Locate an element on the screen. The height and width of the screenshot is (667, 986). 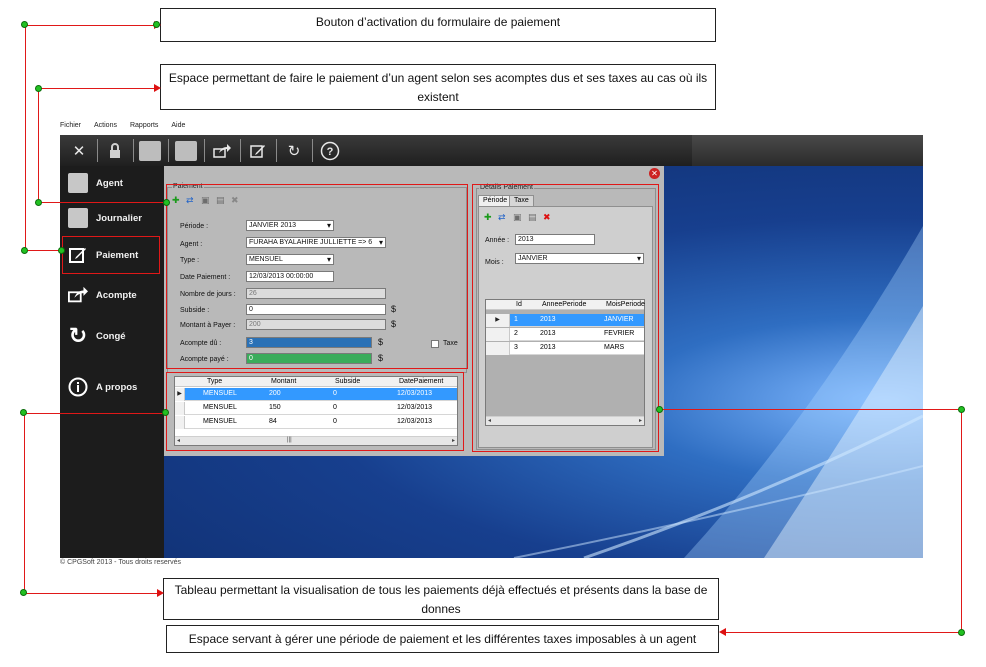
sidebar-item-label: Agent is located at coordinates (109, 183).